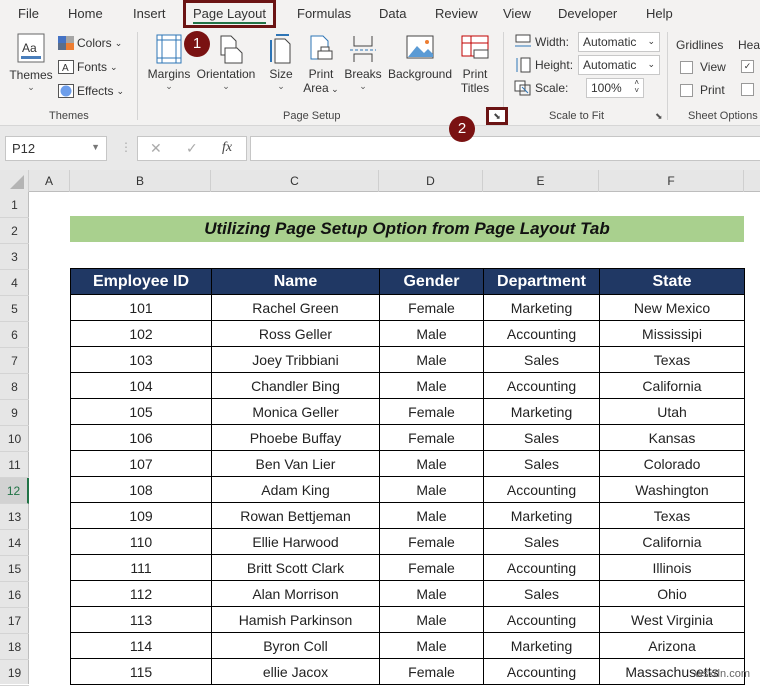 This screenshot has width=760, height=686. Describe the element at coordinates (703, 67) in the screenshot. I see `gridlines-view-checkbox: View` at that location.